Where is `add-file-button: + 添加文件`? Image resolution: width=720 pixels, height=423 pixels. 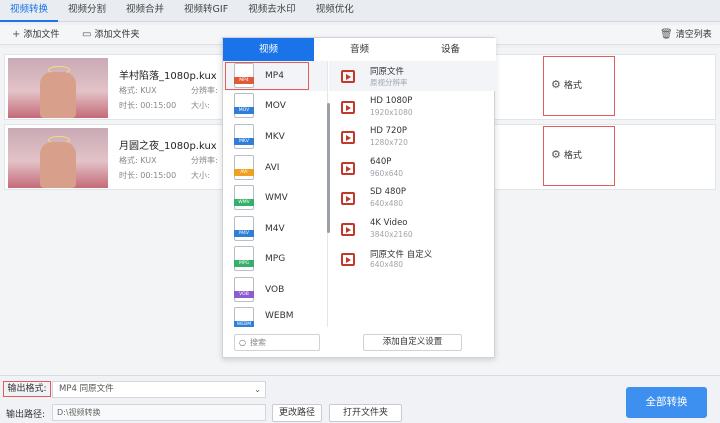
add-file-button: + 添加文件 is located at coordinates (35, 35).